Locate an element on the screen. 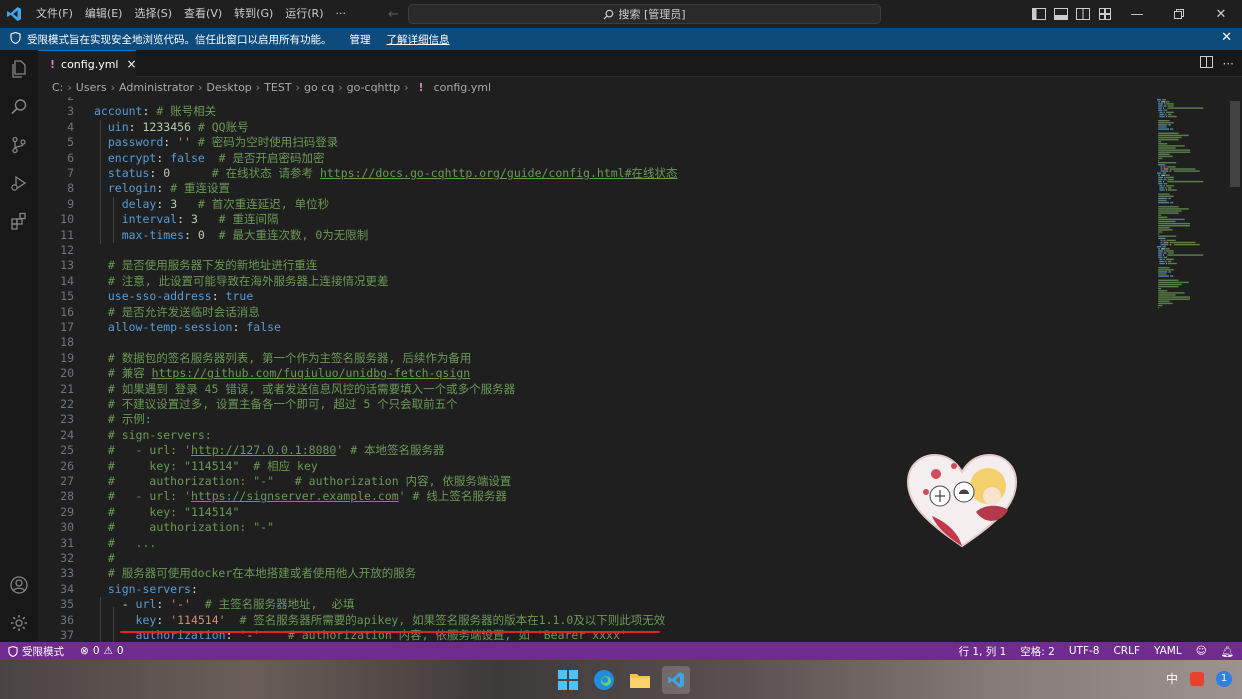 This screenshot has width=1242, height=699. banner-close-icon: ✕ is located at coordinates (1226, 37).